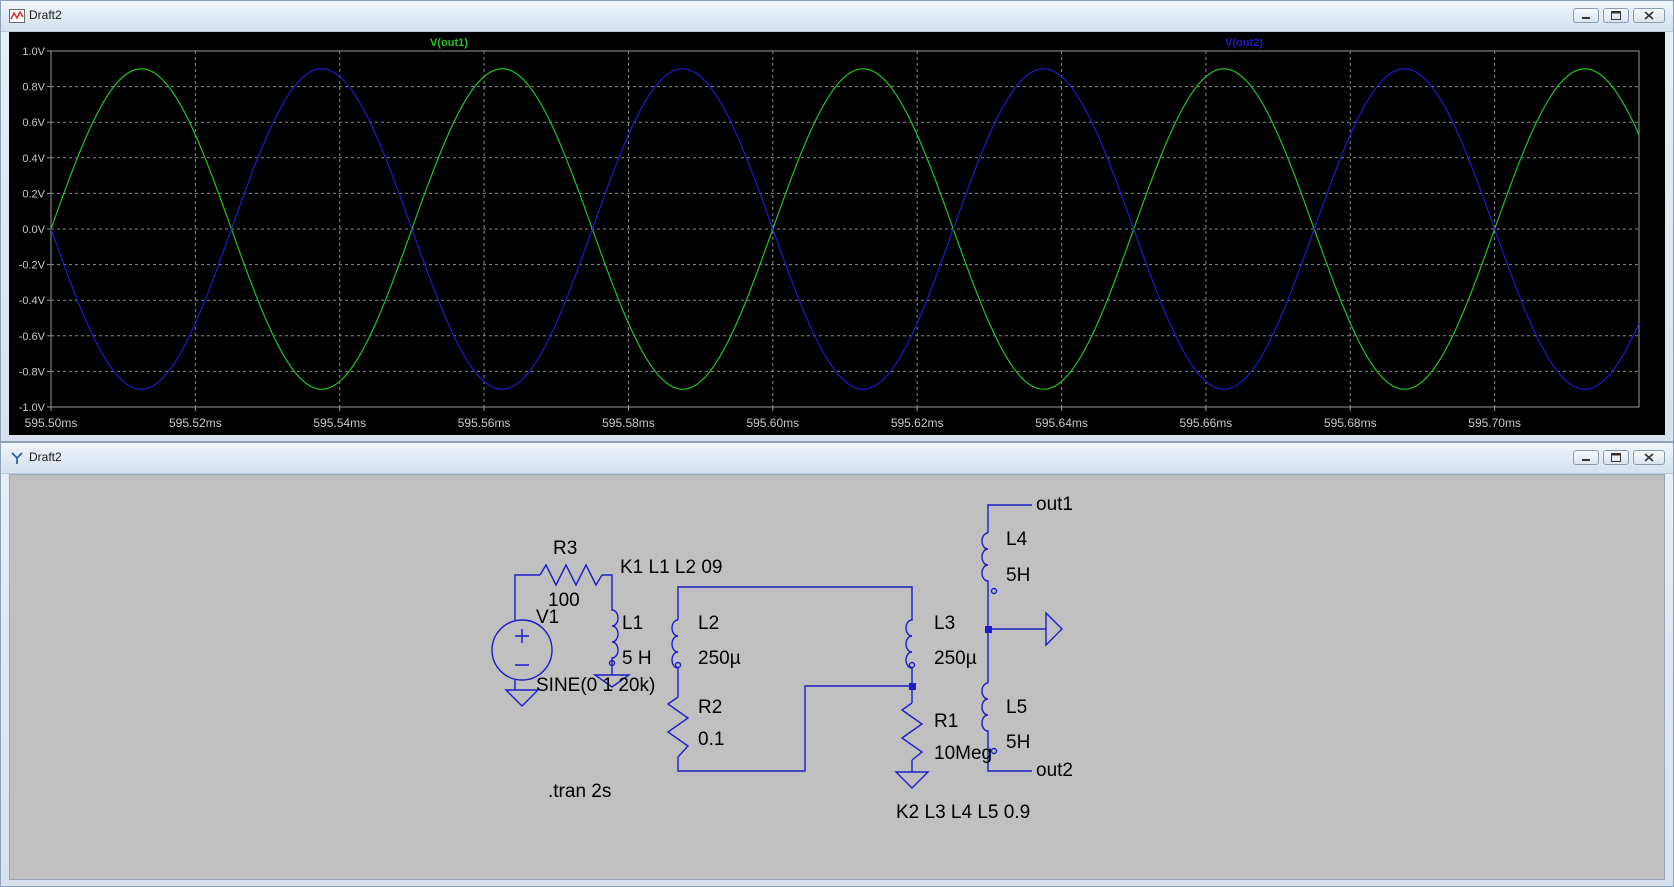  I want to click on label-r1-name: R1, so click(946, 721).